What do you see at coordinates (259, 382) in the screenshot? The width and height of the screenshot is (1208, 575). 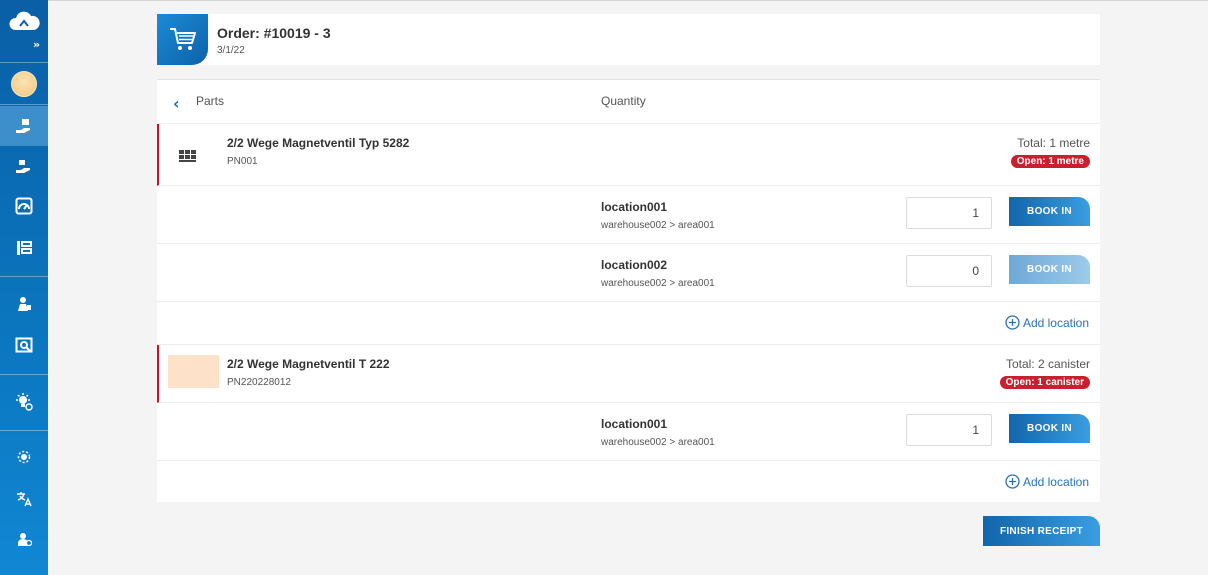 I see `part-number: PN220228012` at bounding box center [259, 382].